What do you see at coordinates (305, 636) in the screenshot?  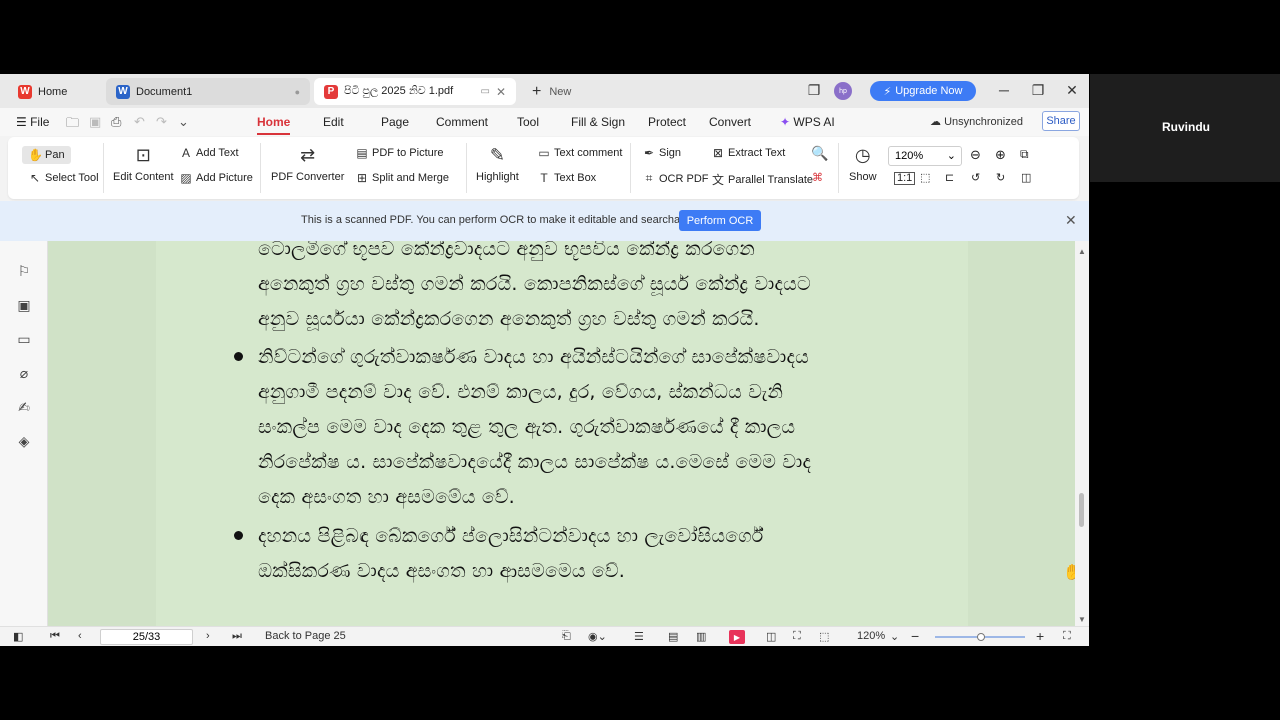 I see `back-to-page-link: Back to Page 25` at bounding box center [305, 636].